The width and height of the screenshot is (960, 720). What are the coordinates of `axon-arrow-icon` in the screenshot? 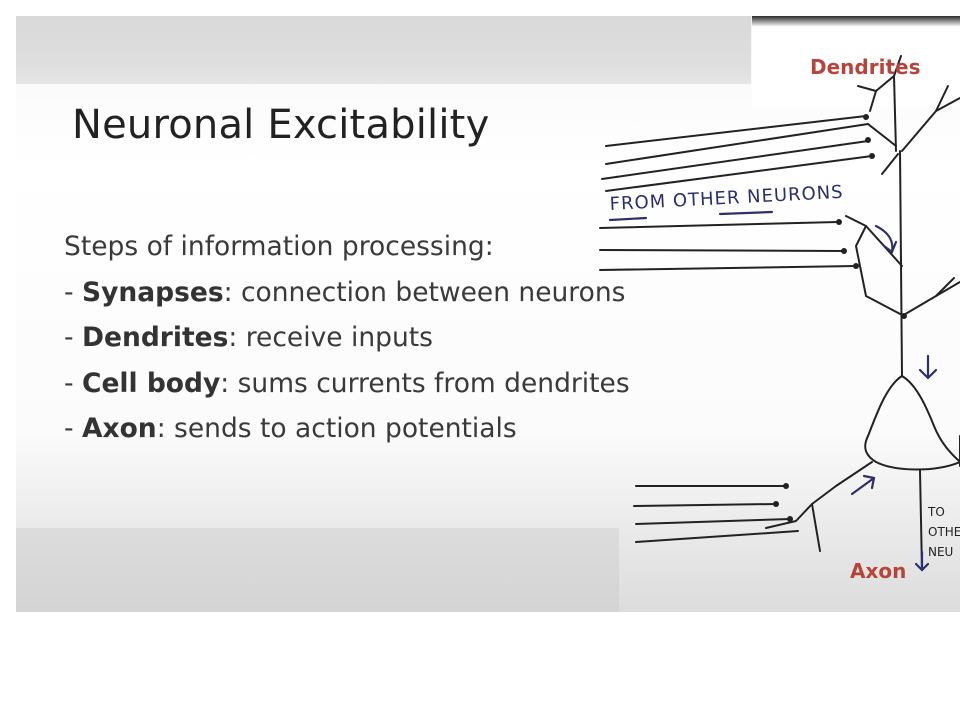 It's located at (922, 561).